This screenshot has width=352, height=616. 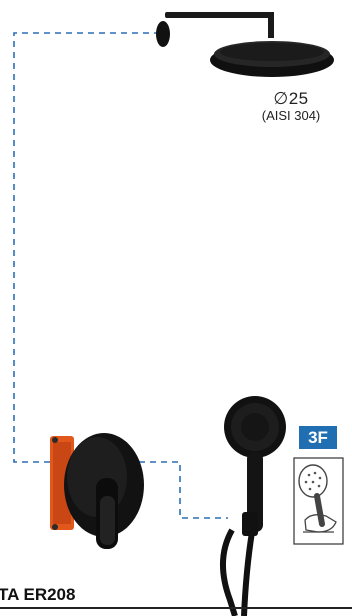 I want to click on mixer-valve-icon, so click(x=97, y=491).